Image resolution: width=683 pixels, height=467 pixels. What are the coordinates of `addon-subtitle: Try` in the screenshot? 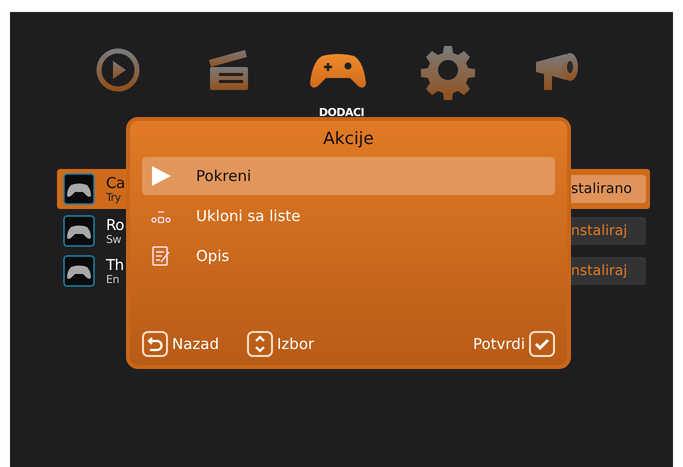 It's located at (113, 197).